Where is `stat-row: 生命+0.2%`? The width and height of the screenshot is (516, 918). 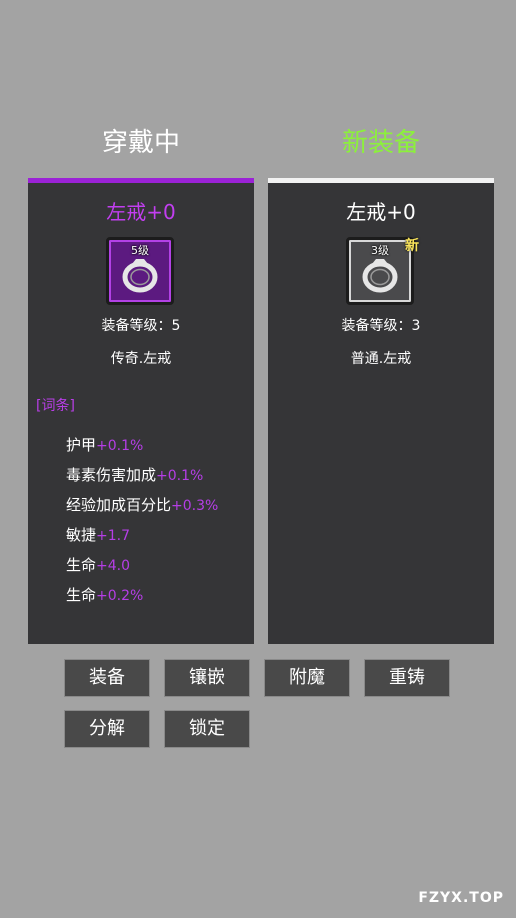 stat-row: 生命+0.2% is located at coordinates (161, 596).